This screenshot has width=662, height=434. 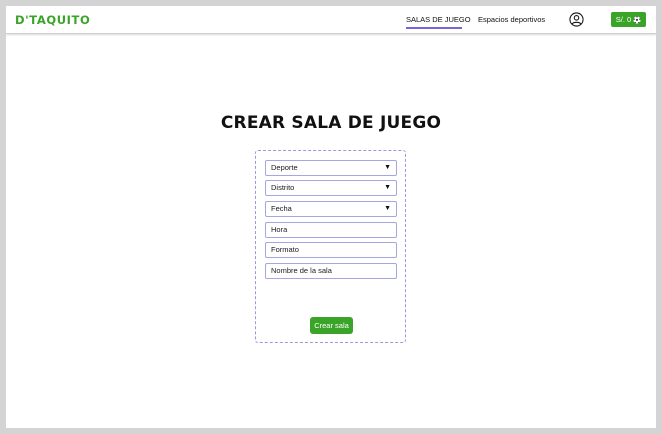 I want to click on fecha-select: Fecha ▼, so click(x=331, y=209).